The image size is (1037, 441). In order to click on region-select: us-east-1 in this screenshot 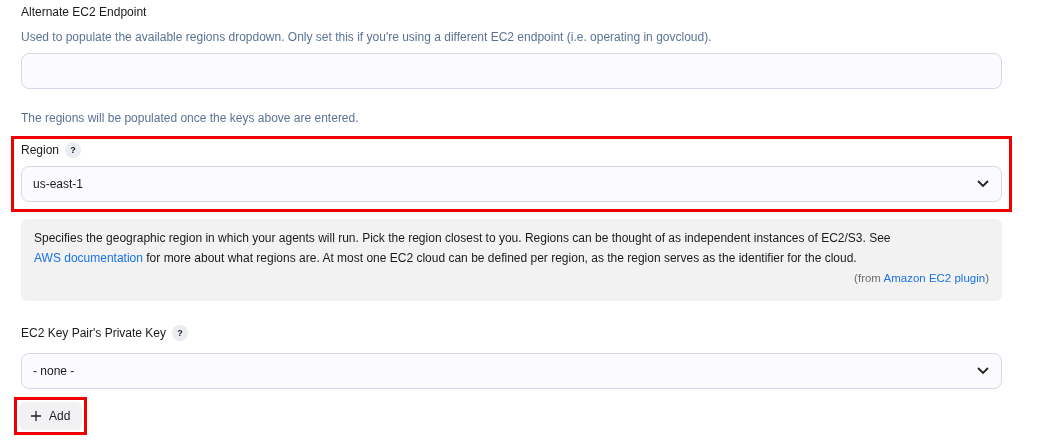, I will do `click(511, 184)`.